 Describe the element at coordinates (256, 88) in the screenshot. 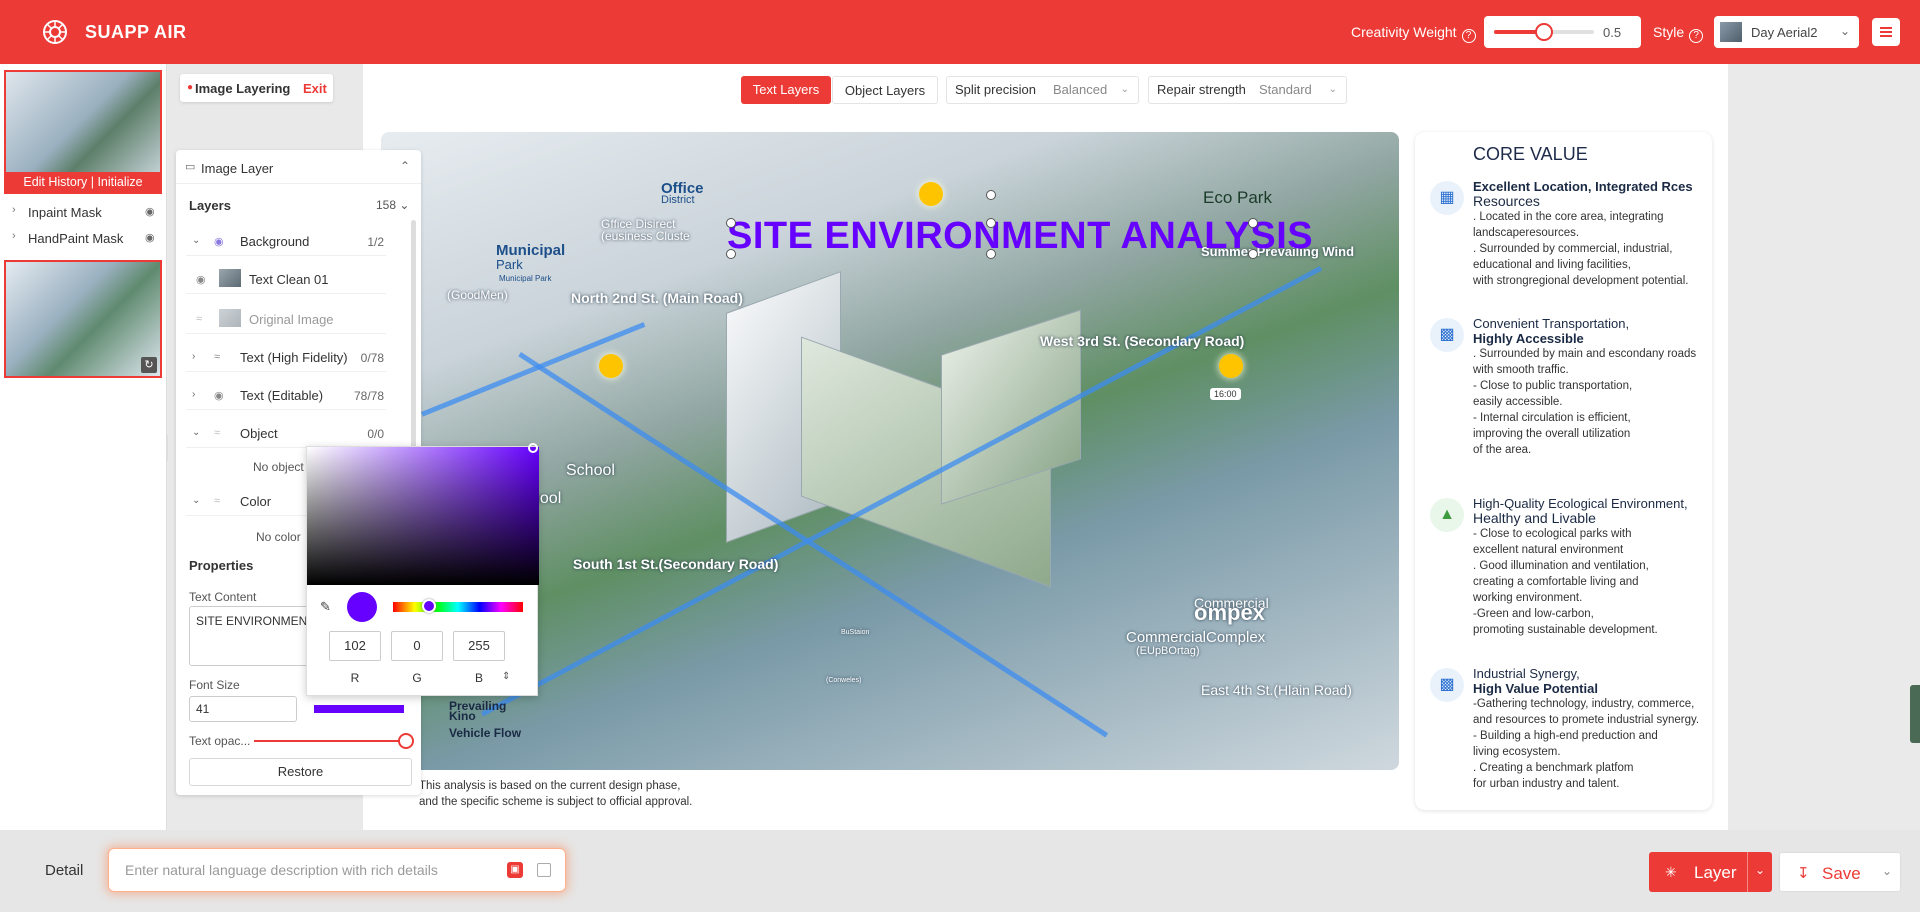

I see `image-layering-mode: ● Image Layering Exit` at that location.